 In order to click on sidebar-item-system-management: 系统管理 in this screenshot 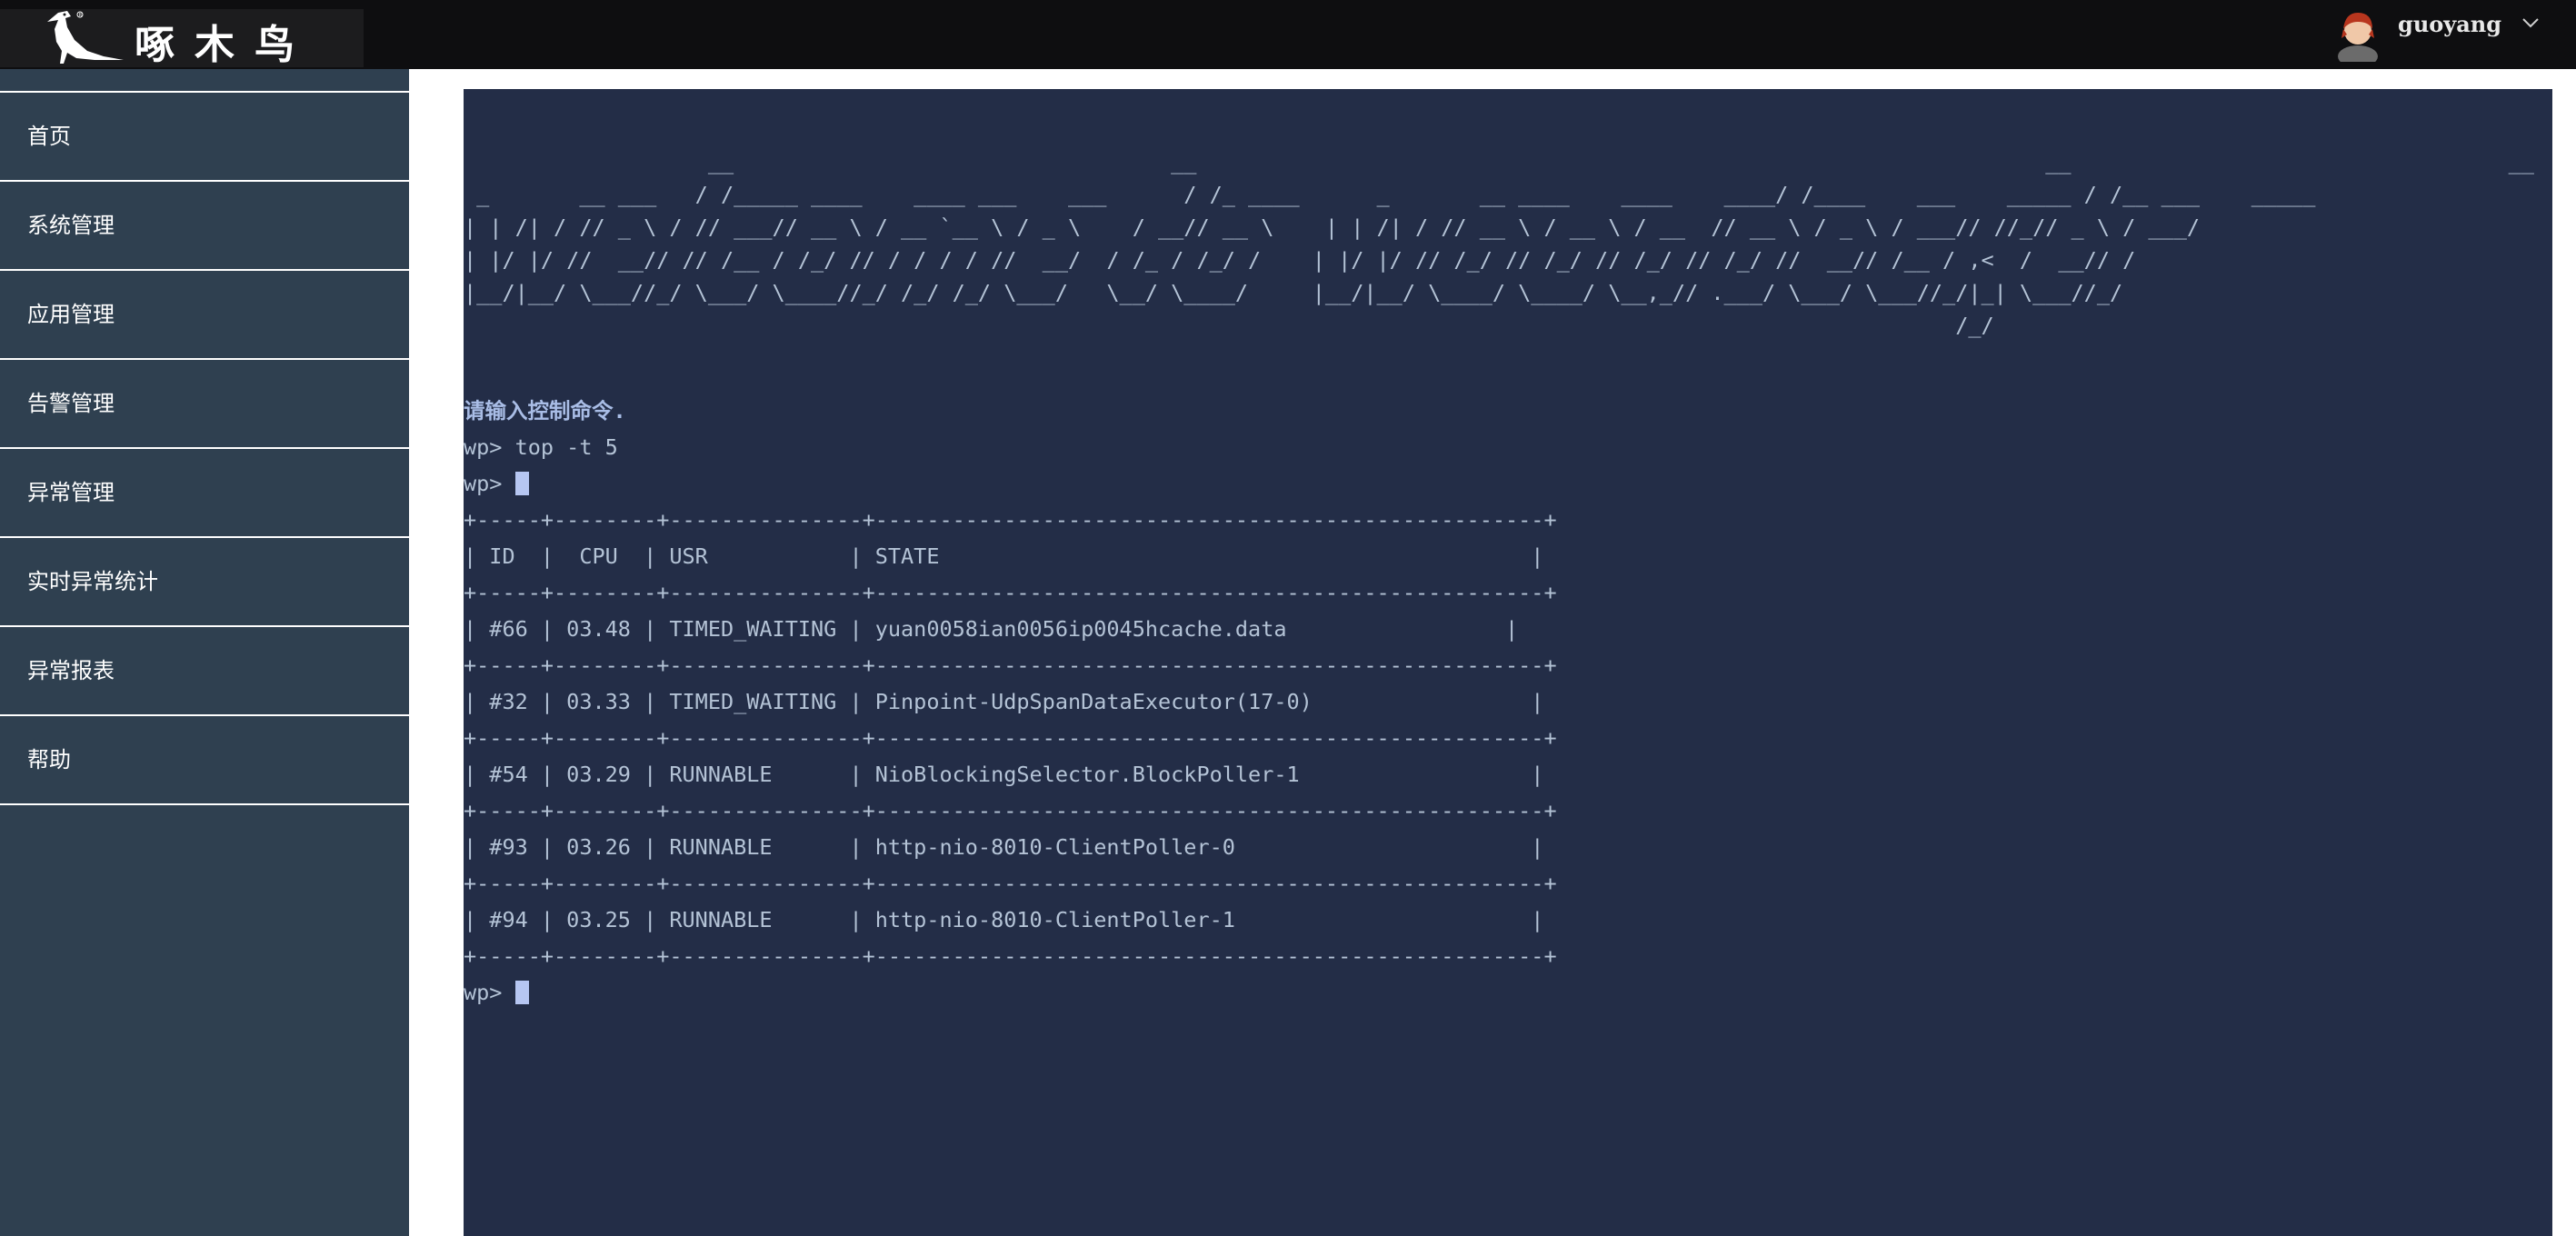, I will do `click(204, 224)`.